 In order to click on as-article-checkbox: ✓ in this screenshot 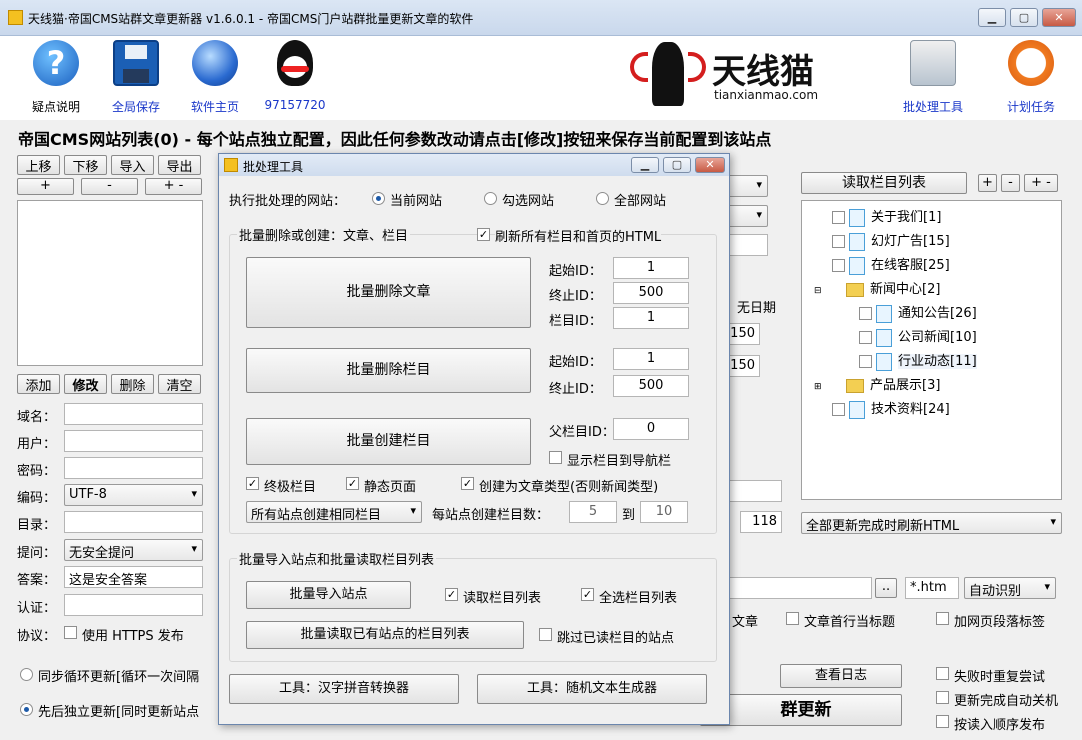, I will do `click(467, 483)`.